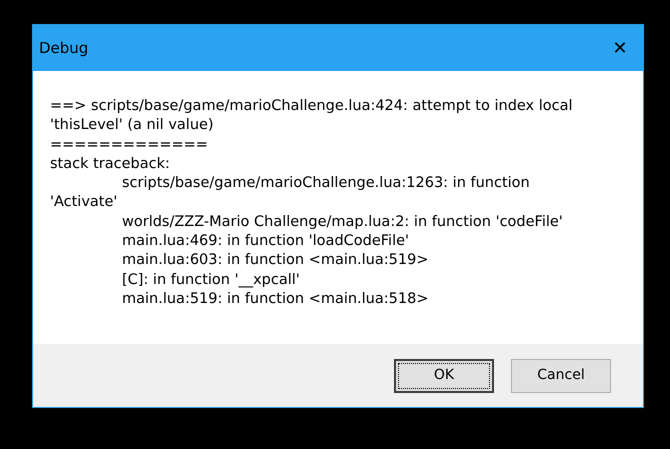 The height and width of the screenshot is (449, 670). I want to click on window-title: Debug, so click(63, 48).